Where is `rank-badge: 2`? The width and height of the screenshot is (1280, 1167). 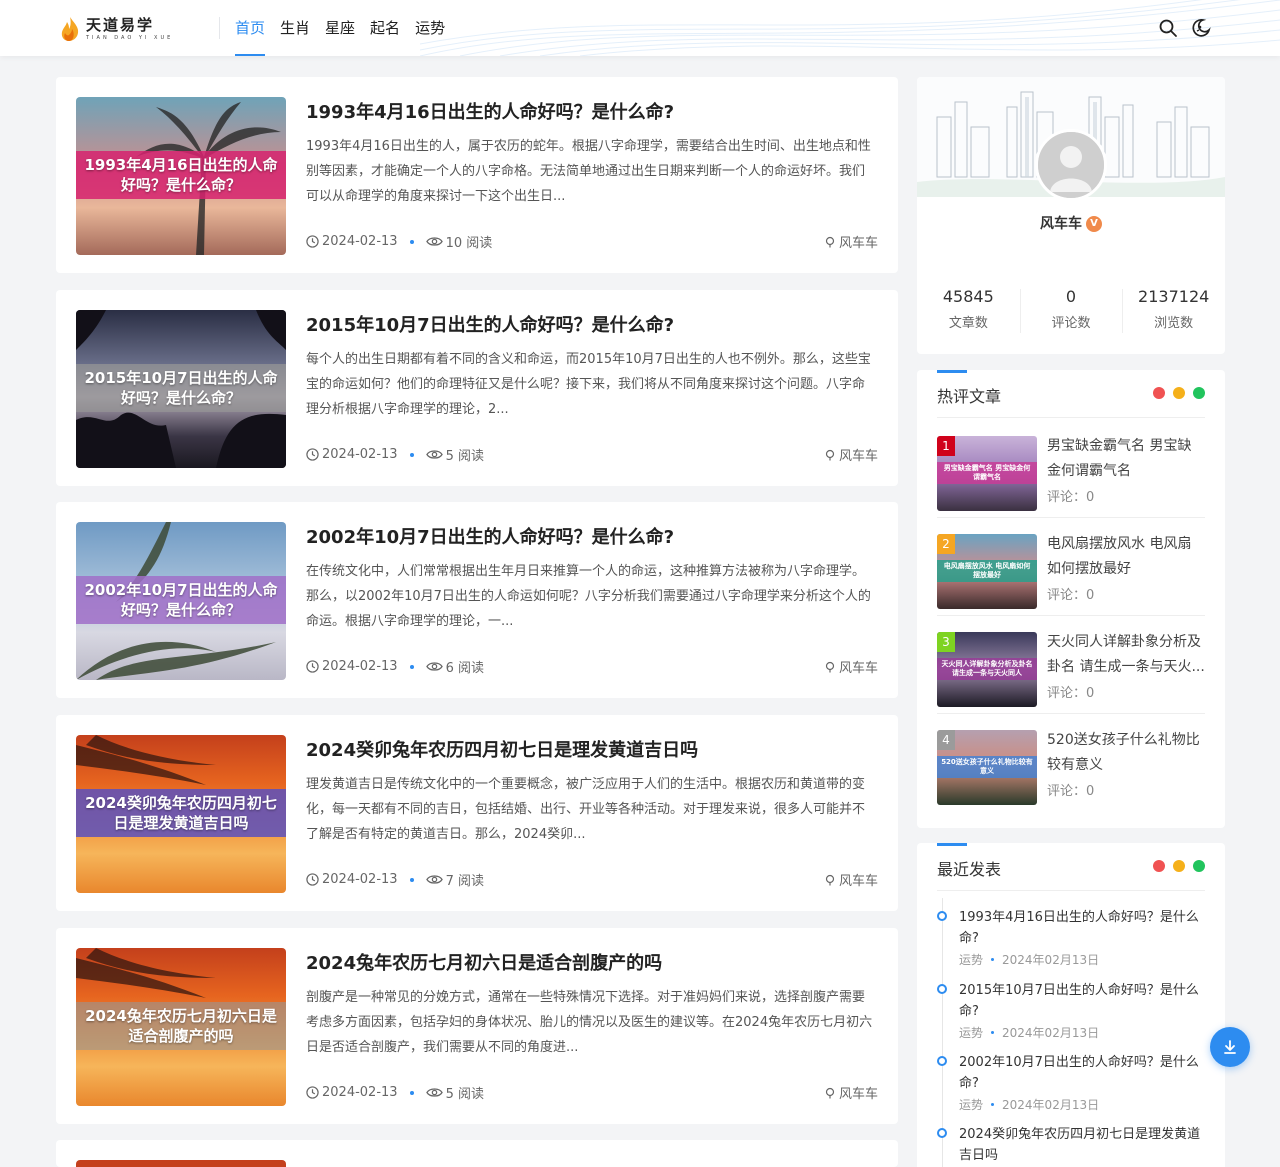 rank-badge: 2 is located at coordinates (946, 544).